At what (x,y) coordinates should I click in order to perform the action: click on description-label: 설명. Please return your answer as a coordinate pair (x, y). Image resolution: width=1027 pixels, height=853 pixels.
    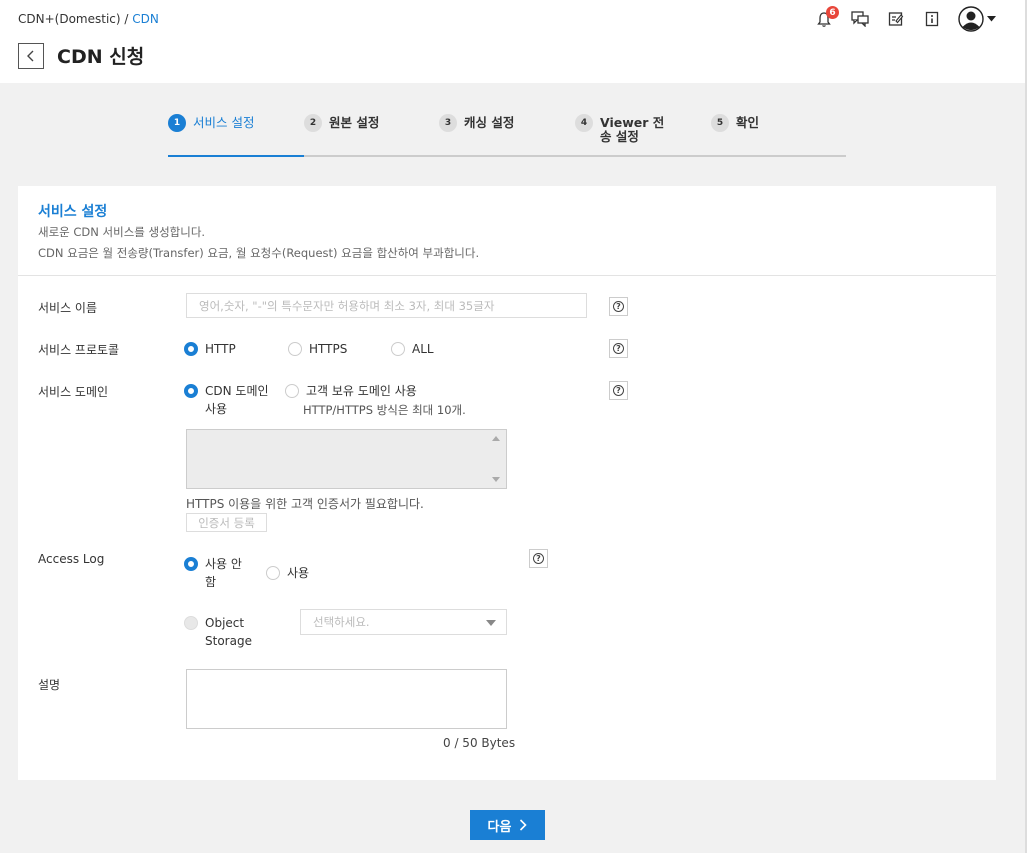
    Looking at the image, I should click on (49, 685).